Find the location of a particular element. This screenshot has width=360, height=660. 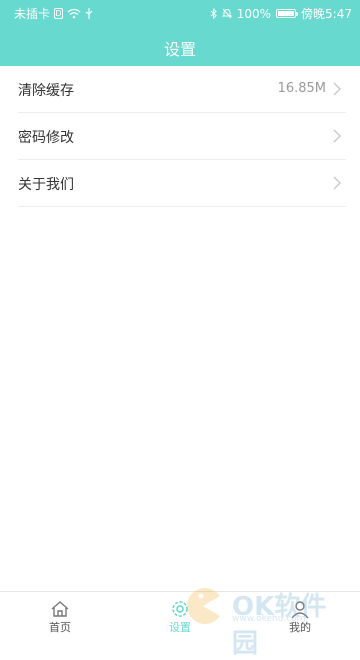

settings-item-change-password: 密码修改 is located at coordinates (182, 136).